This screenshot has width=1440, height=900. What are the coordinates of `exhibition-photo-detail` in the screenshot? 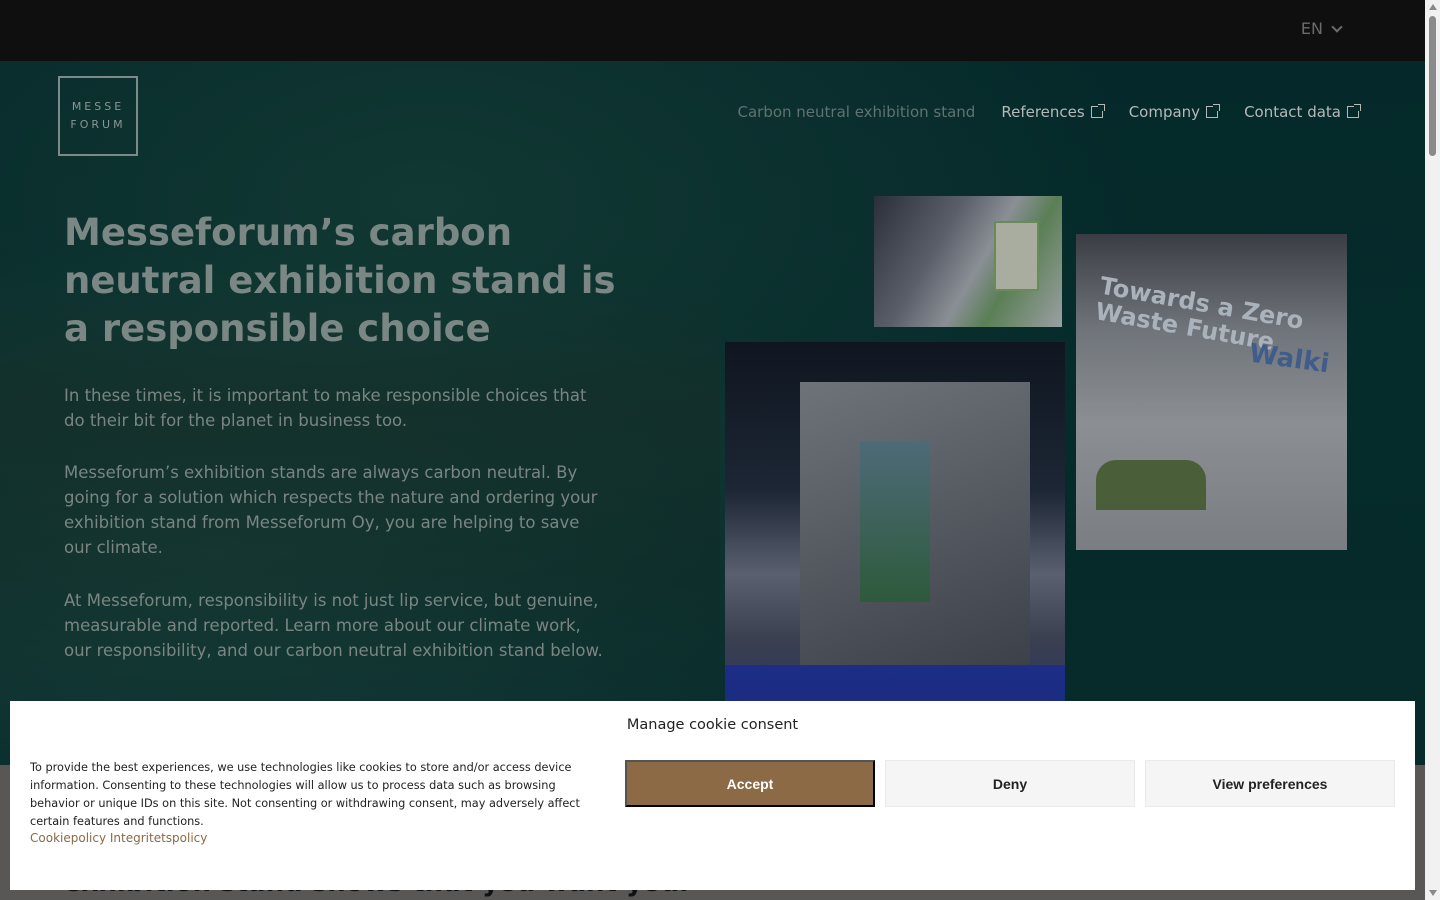 It's located at (968, 261).